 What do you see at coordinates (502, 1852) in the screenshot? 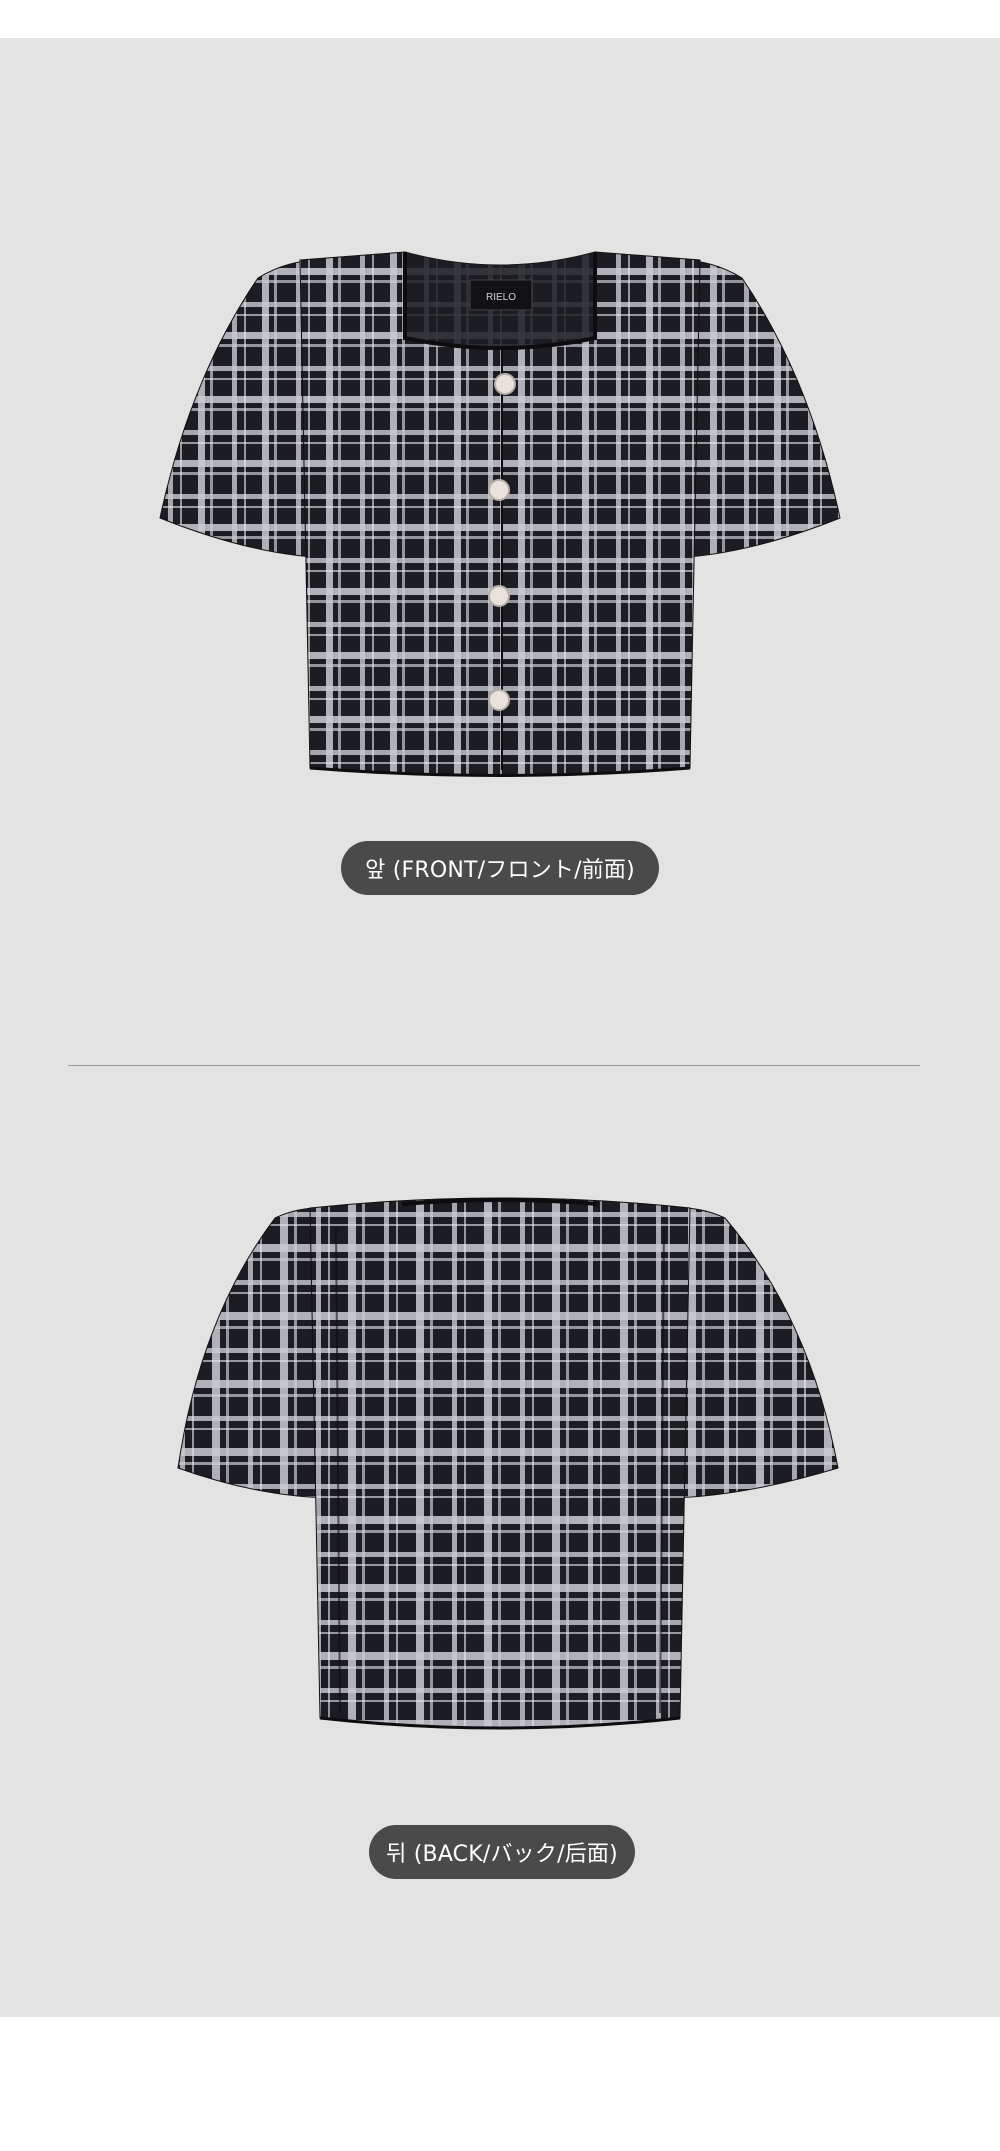
I see `back-view-label: 뒤 (BACK/バック/后面)` at bounding box center [502, 1852].